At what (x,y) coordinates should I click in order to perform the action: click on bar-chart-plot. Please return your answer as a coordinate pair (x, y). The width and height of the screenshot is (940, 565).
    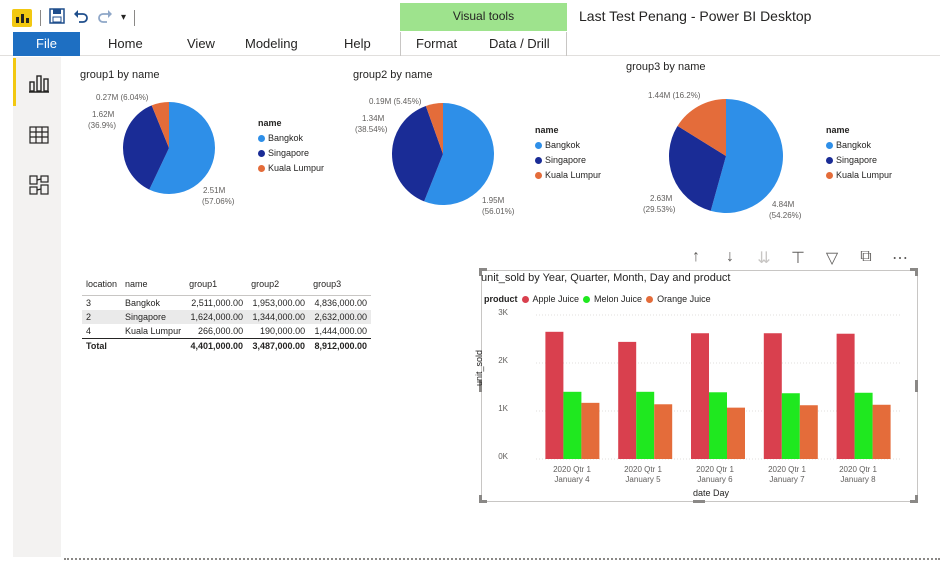
    Looking at the image, I should click on (718, 387).